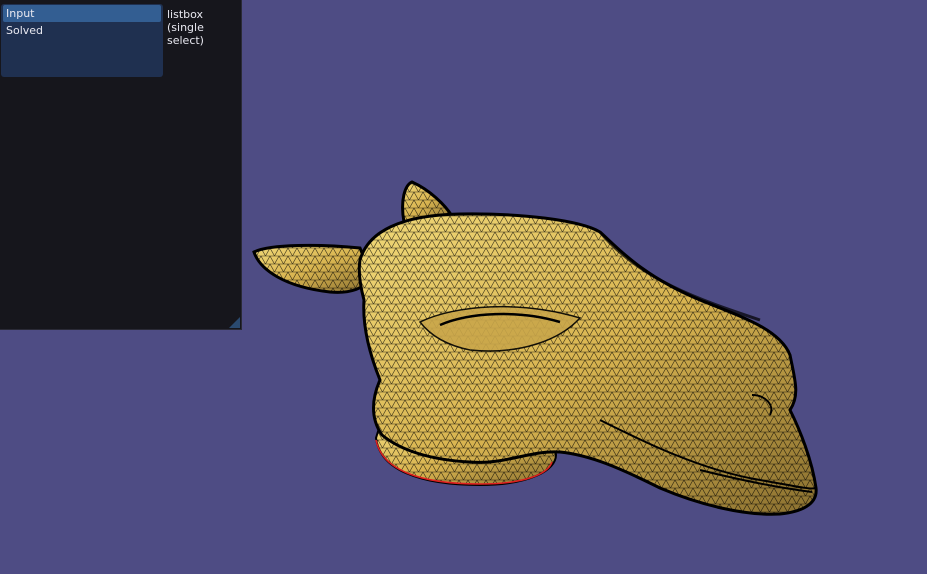  I want to click on listbox: Input Solved, so click(82, 40).